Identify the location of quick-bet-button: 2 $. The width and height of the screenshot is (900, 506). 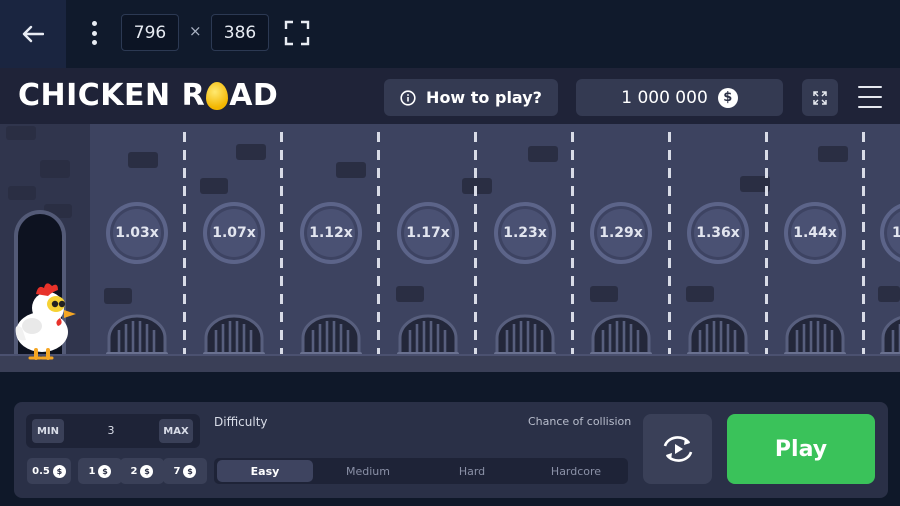
(142, 471).